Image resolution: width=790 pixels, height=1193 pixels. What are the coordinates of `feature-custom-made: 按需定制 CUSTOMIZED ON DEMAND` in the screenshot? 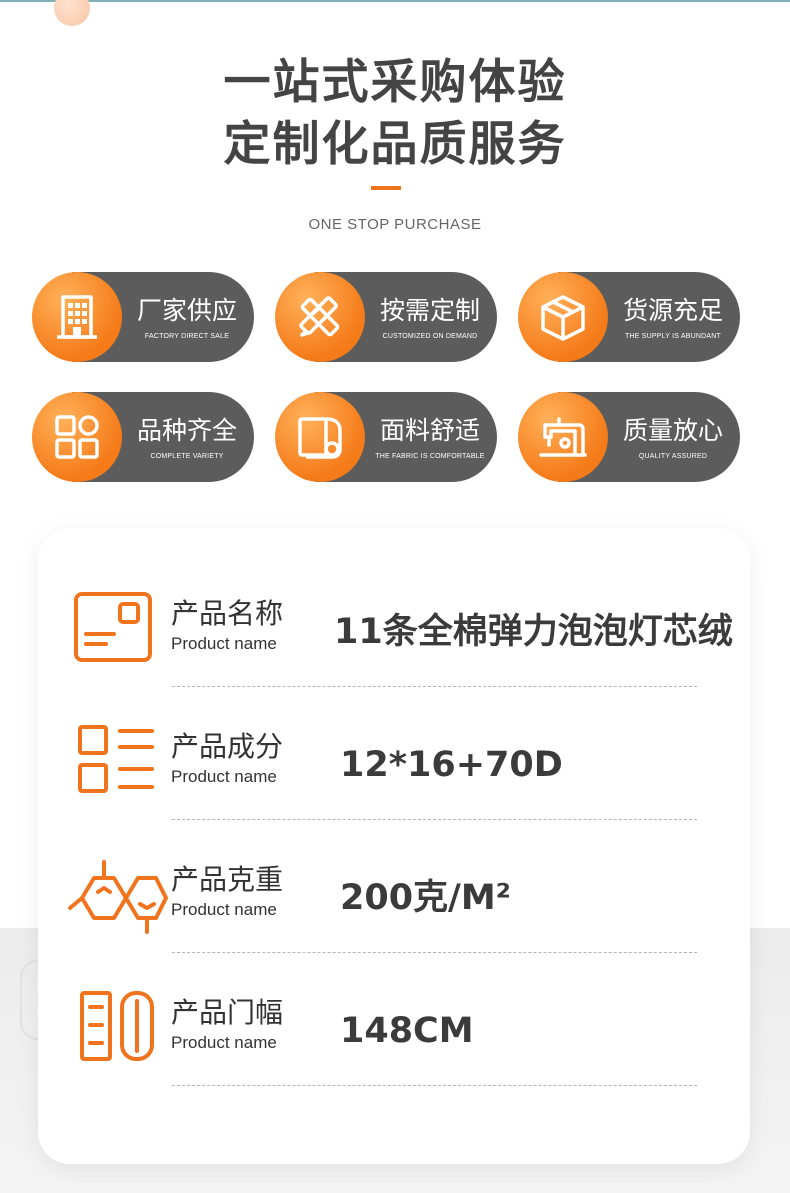 It's located at (386, 317).